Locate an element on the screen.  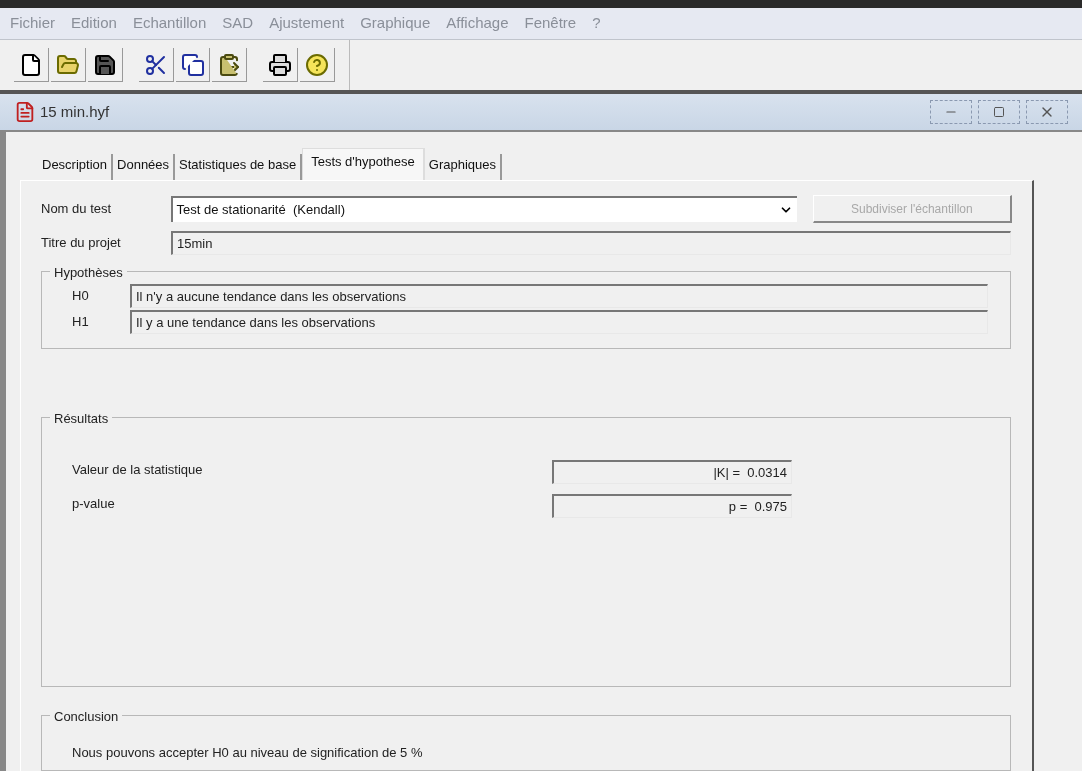
restore-icon is located at coordinates (999, 112).